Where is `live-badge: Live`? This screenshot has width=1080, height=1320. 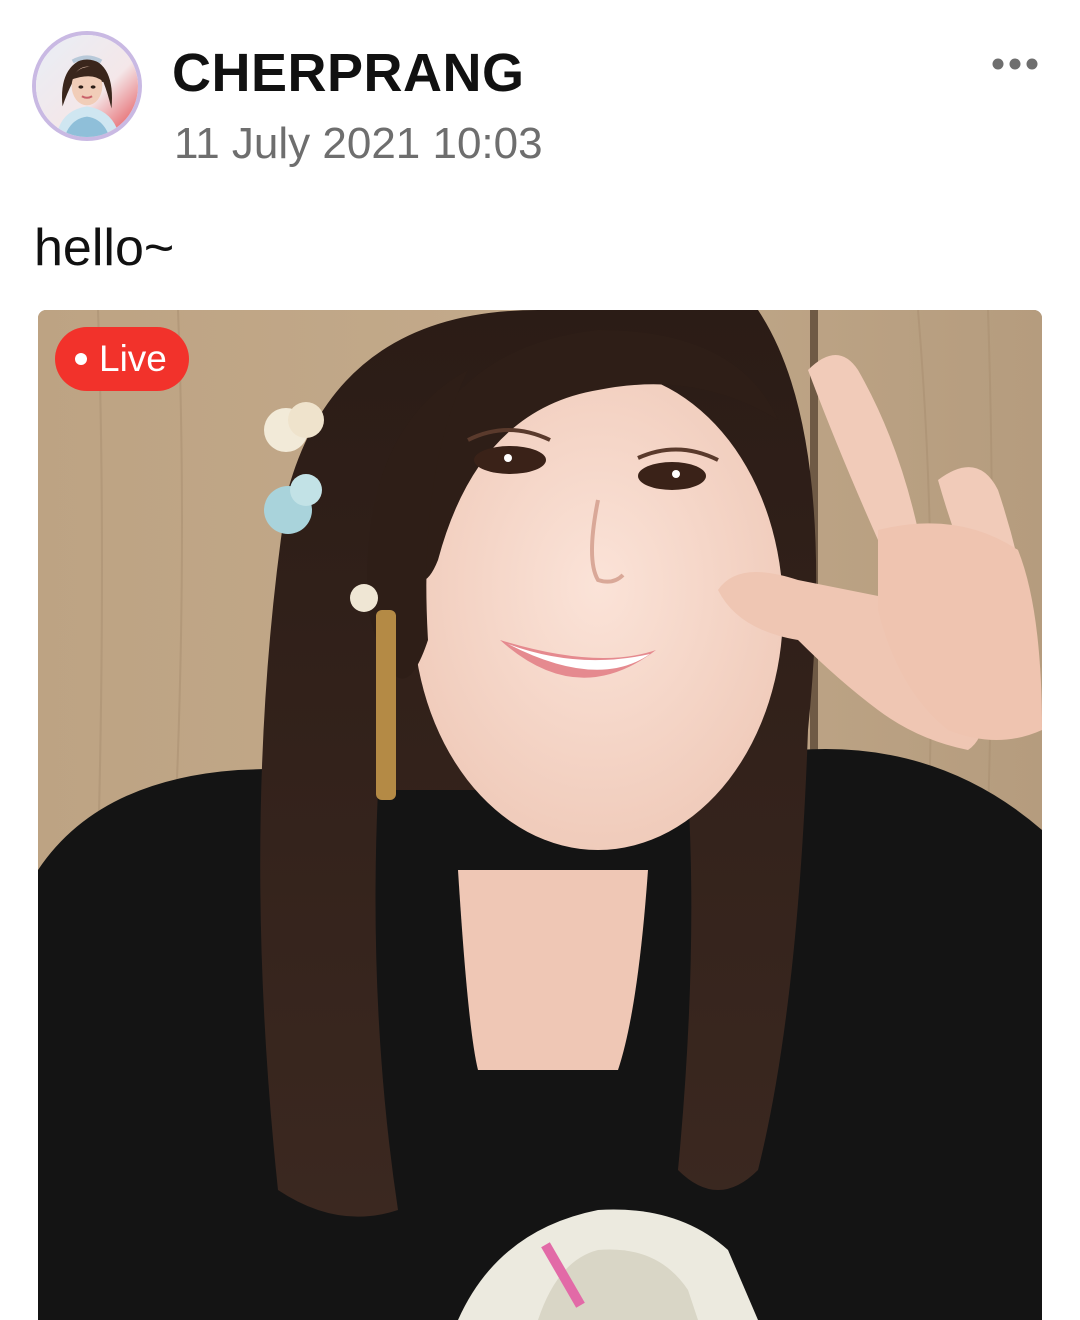 live-badge: Live is located at coordinates (122, 359).